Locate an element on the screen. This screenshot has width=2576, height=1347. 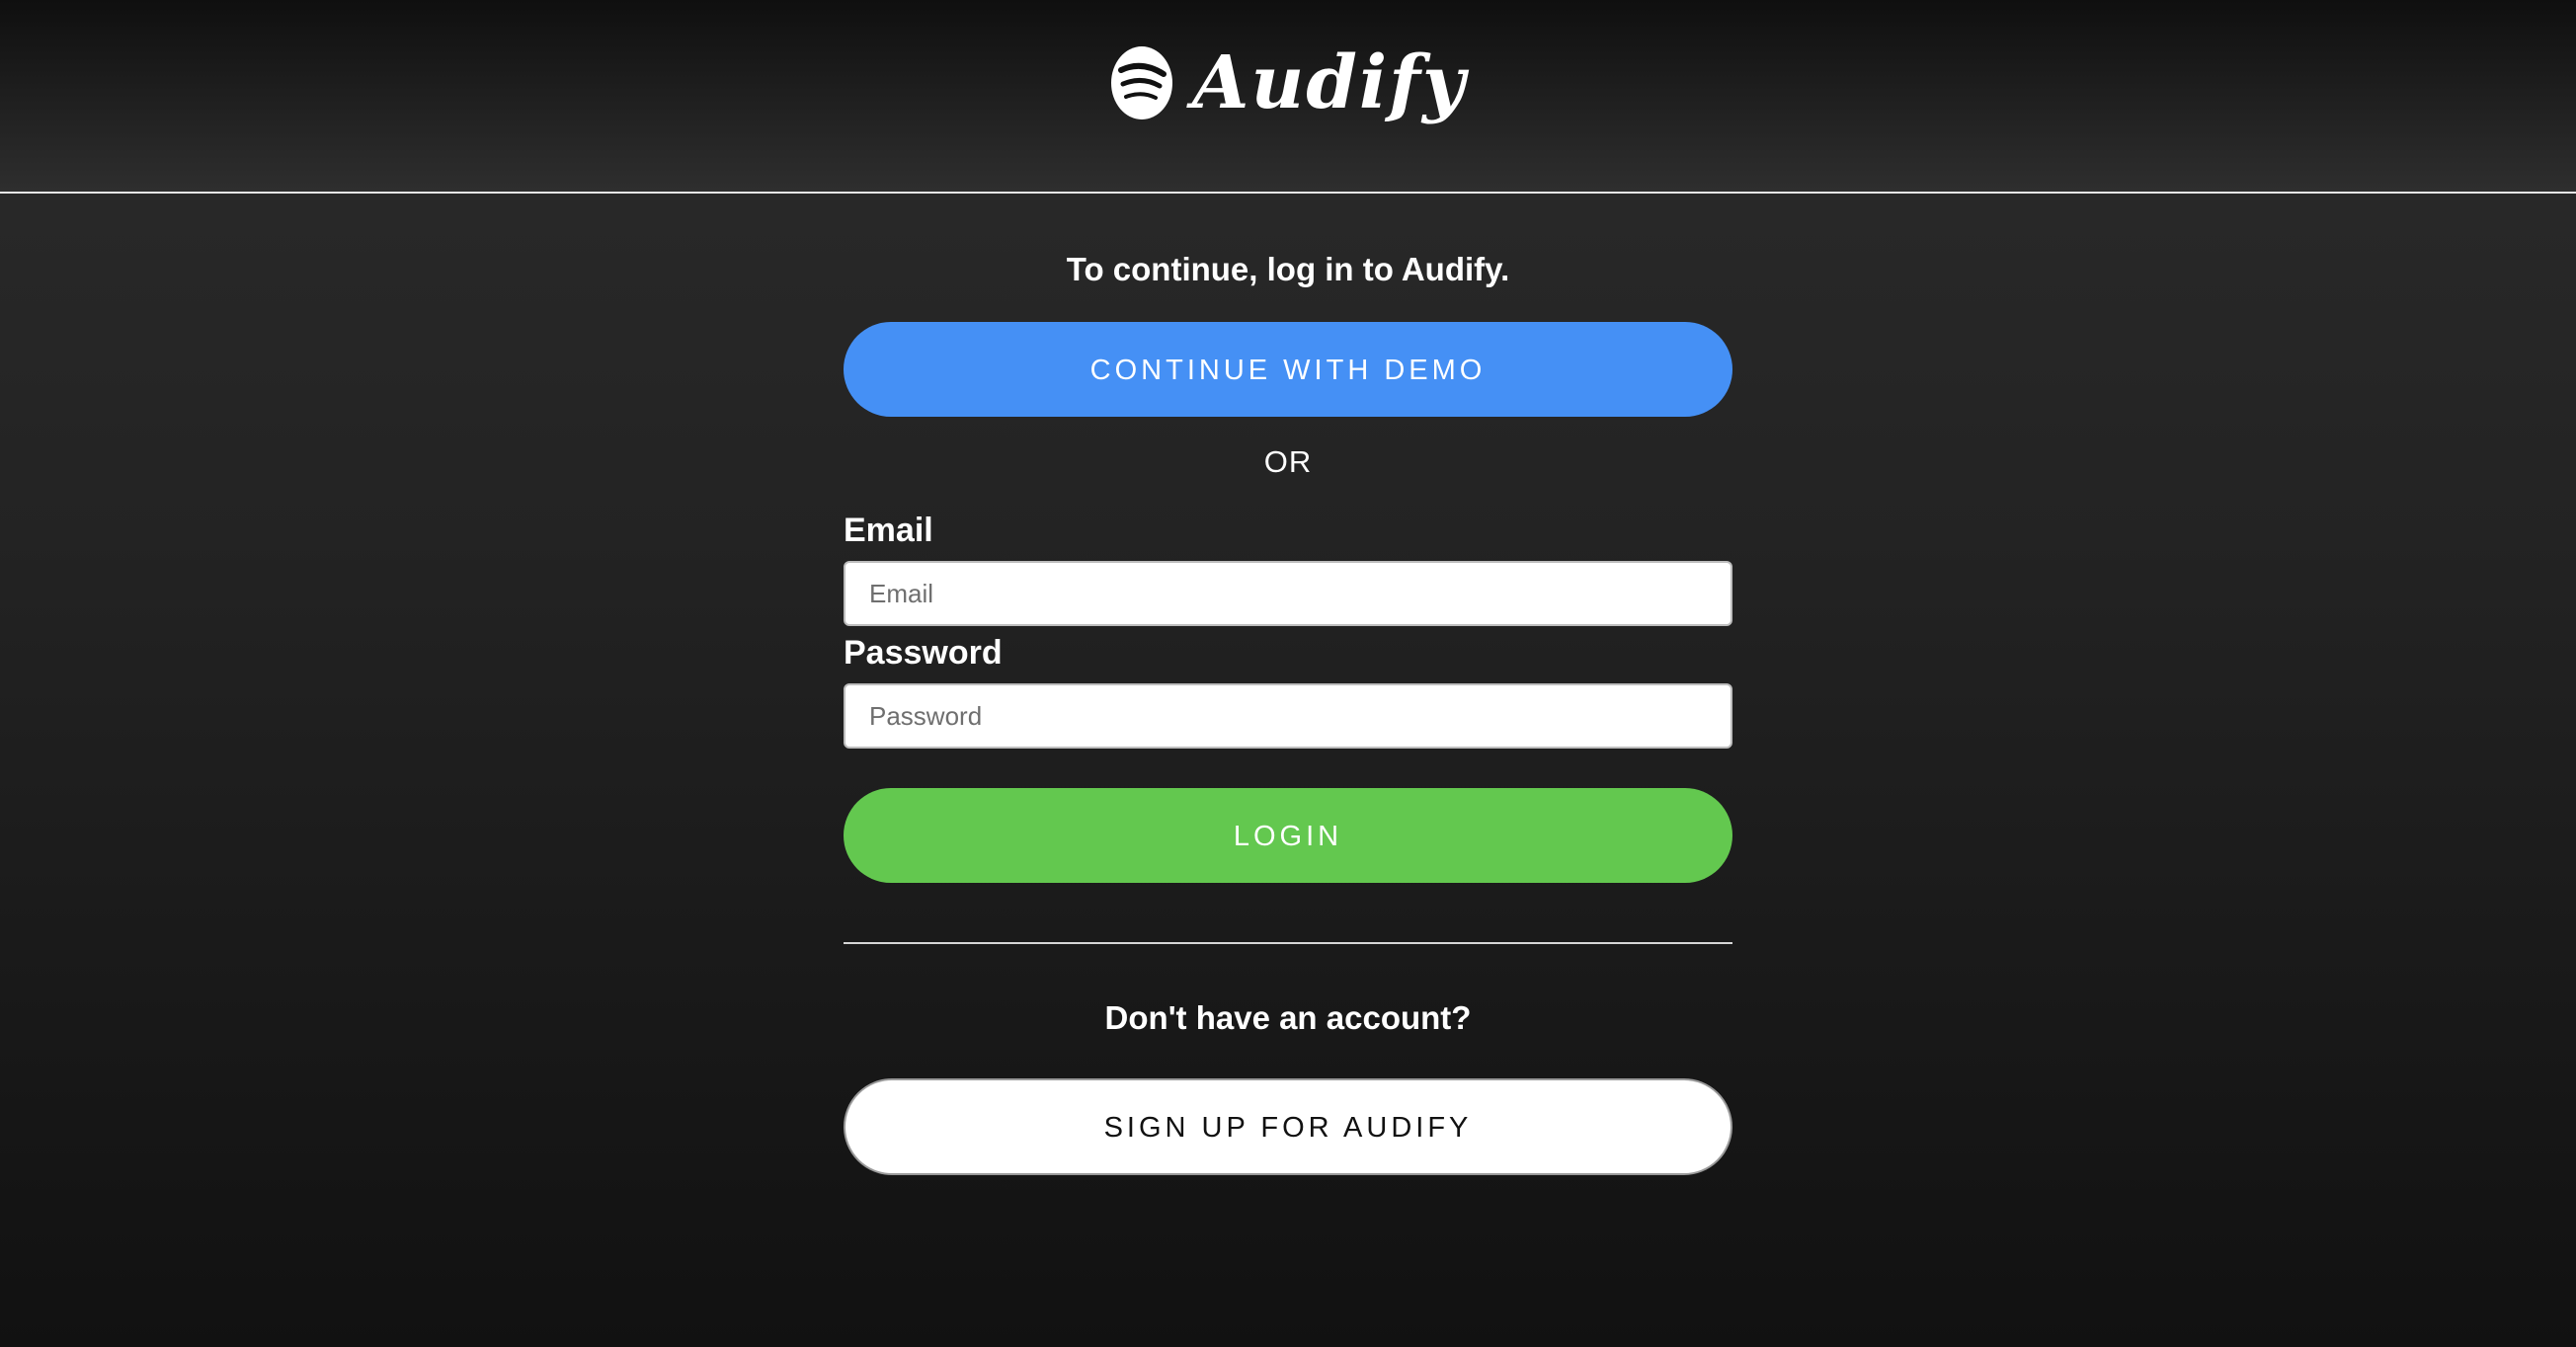
email-label: Email is located at coordinates (888, 531).